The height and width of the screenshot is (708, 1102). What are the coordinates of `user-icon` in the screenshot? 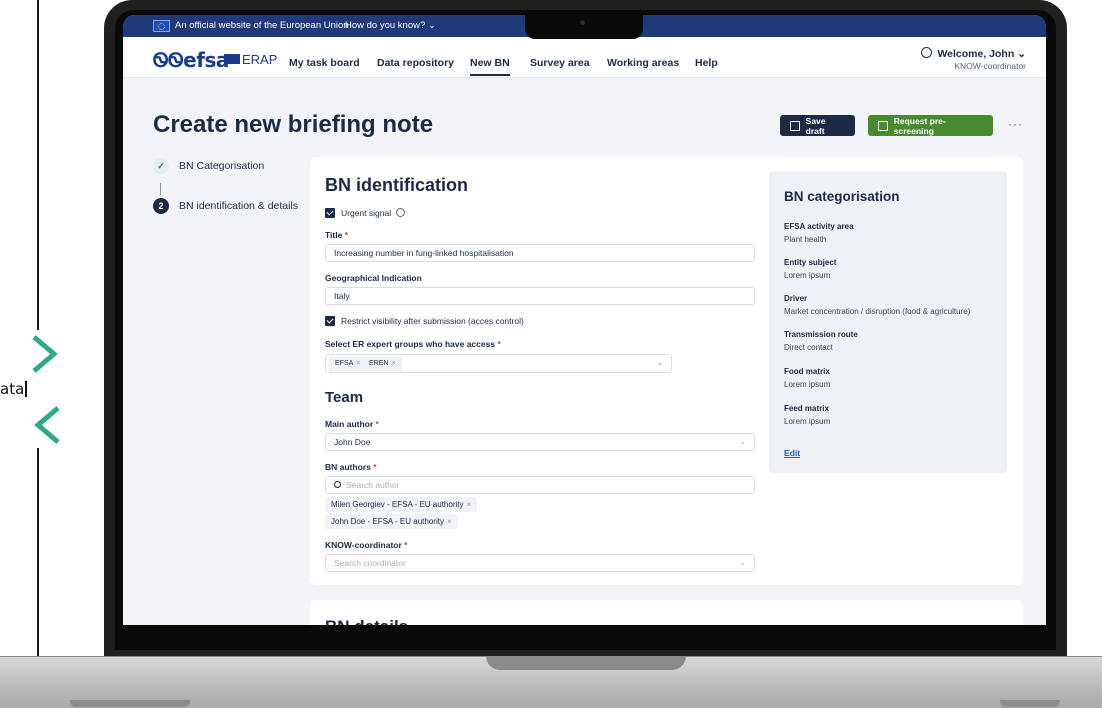 It's located at (927, 52).